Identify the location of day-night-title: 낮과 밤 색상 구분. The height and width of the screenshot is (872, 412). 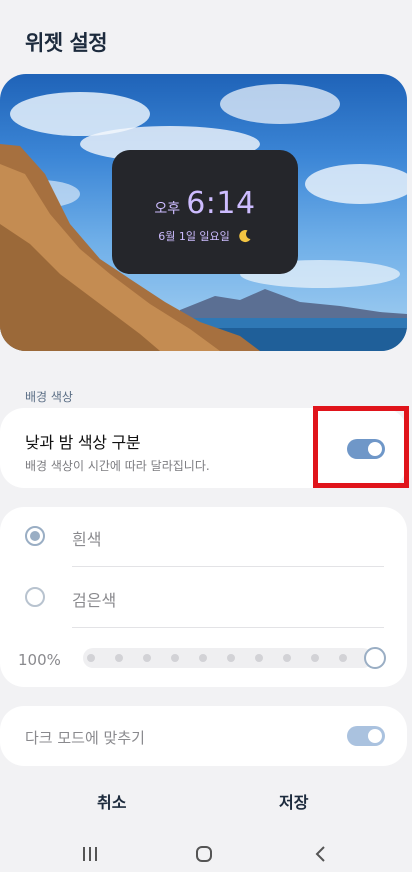
(83, 442).